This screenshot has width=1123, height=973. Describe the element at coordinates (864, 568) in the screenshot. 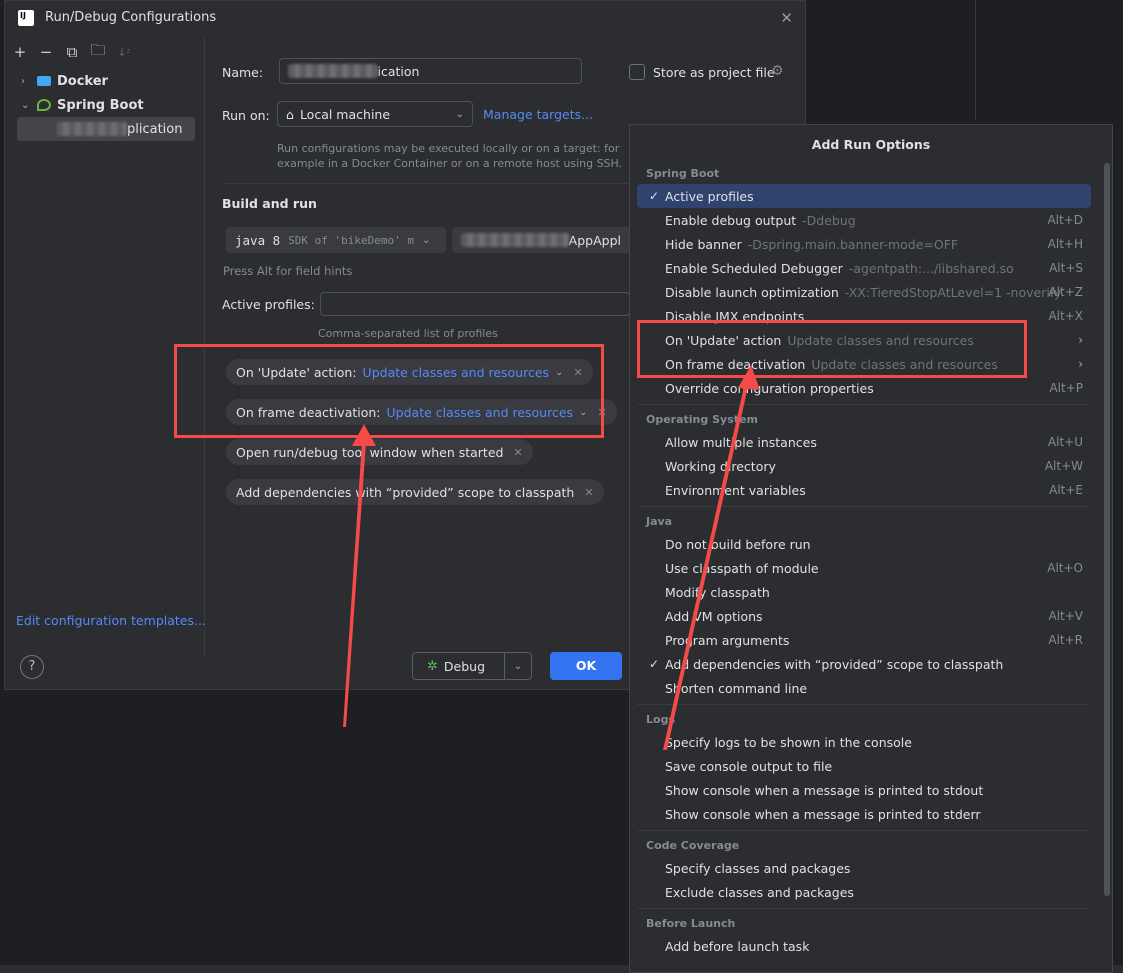

I see `popup-option: Use classpath of module Alt+O` at that location.